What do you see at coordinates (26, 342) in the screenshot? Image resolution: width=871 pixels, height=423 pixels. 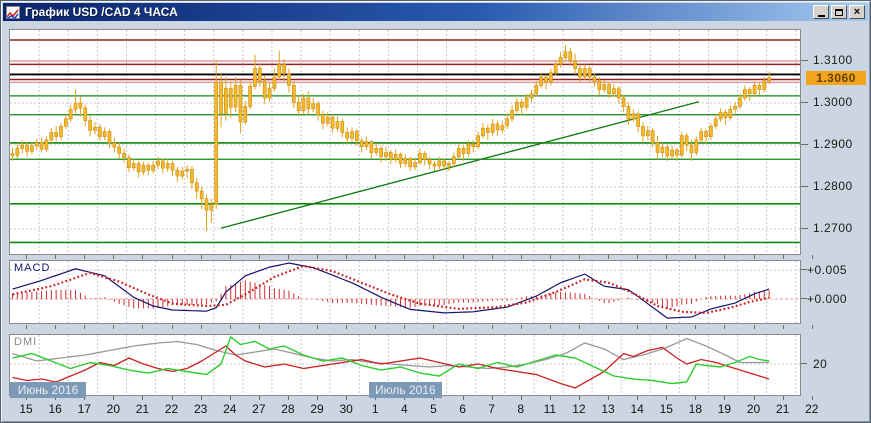 I see `dmi-label: DMI` at bounding box center [26, 342].